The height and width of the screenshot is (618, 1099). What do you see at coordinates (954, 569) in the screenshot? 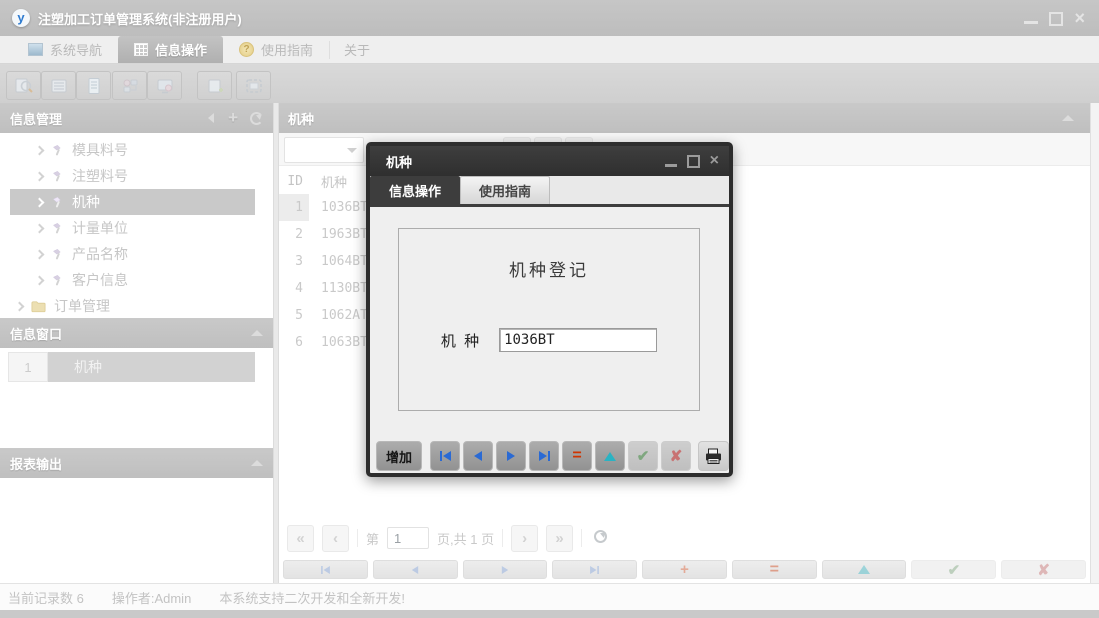
I see `confirm-nav-button: ✔` at bounding box center [954, 569].